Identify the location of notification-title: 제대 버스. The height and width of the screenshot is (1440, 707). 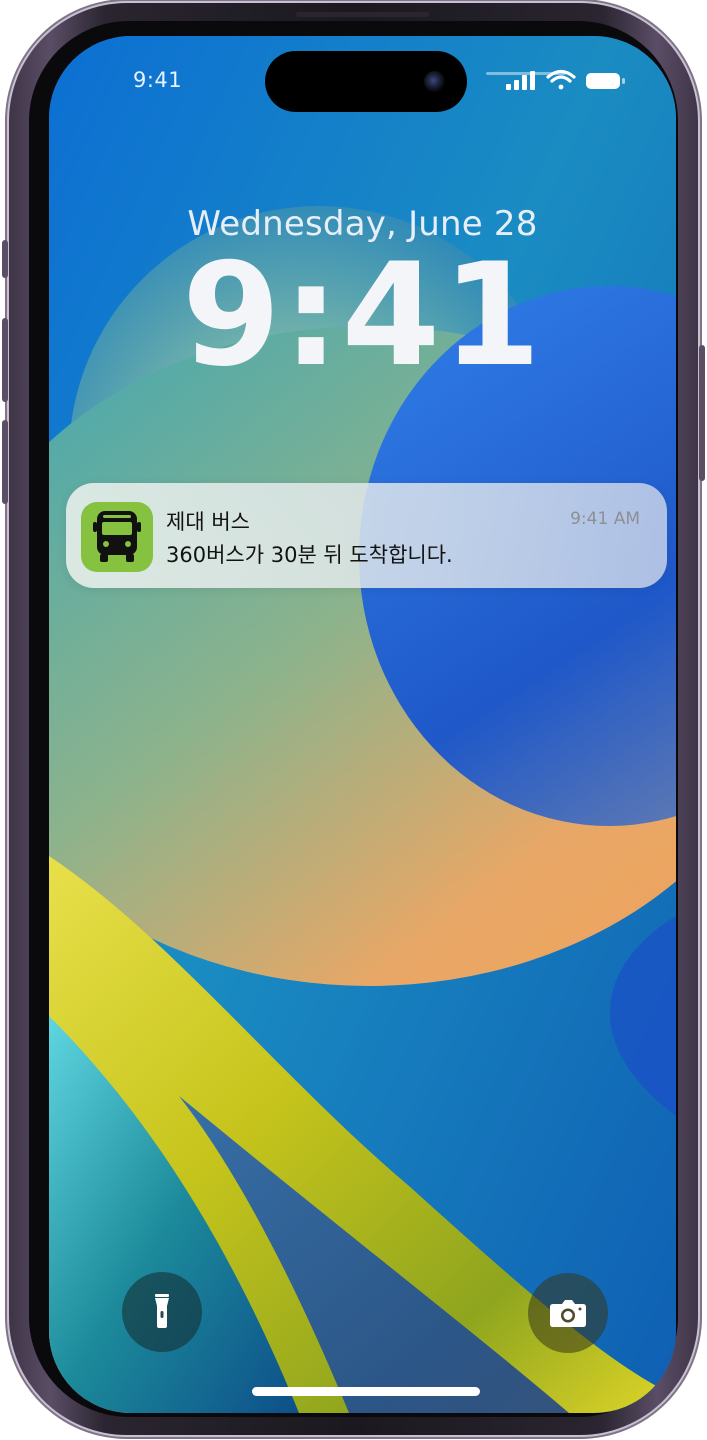
(208, 522).